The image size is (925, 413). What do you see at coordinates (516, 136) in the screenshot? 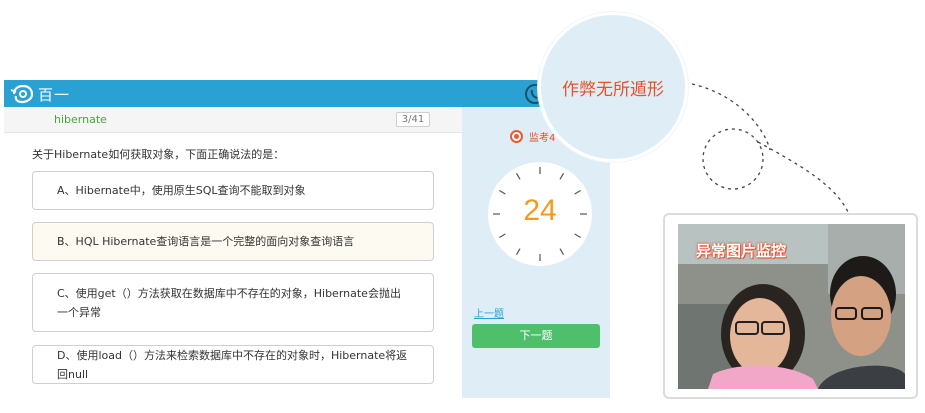
I see `record-icon` at bounding box center [516, 136].